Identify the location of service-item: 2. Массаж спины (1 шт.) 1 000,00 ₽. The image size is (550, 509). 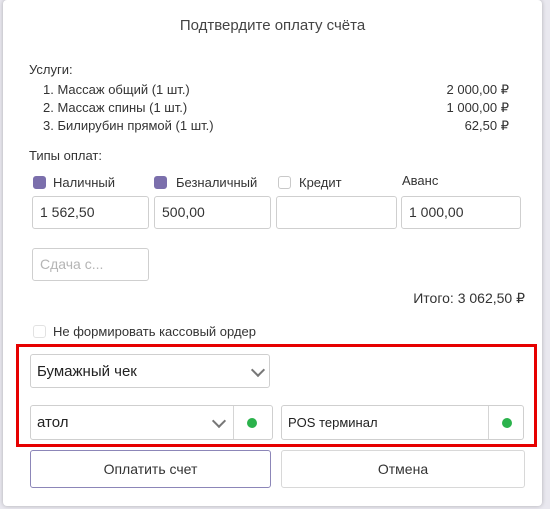
(276, 107).